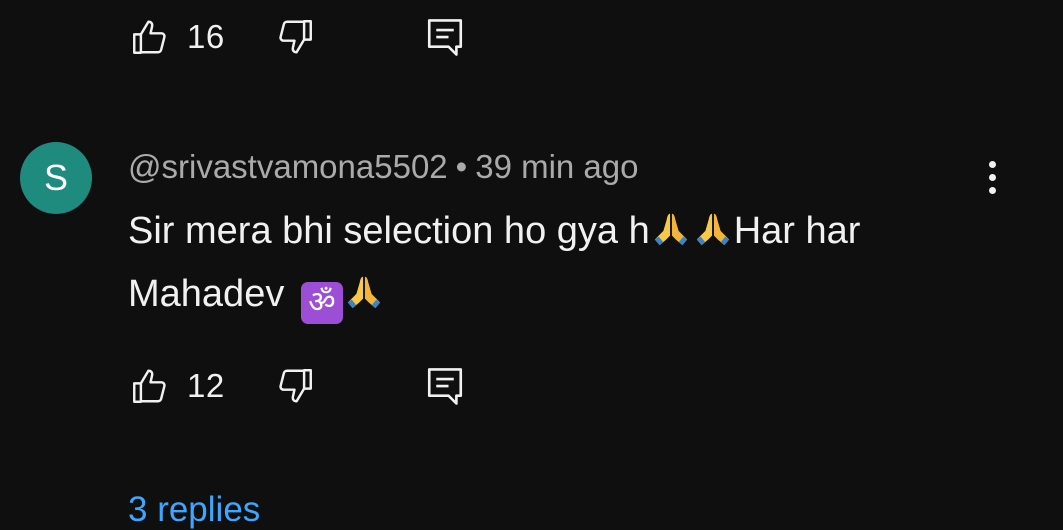 This screenshot has height=530, width=1063. Describe the element at coordinates (206, 385) in the screenshot. I see `like-count: 12` at that location.